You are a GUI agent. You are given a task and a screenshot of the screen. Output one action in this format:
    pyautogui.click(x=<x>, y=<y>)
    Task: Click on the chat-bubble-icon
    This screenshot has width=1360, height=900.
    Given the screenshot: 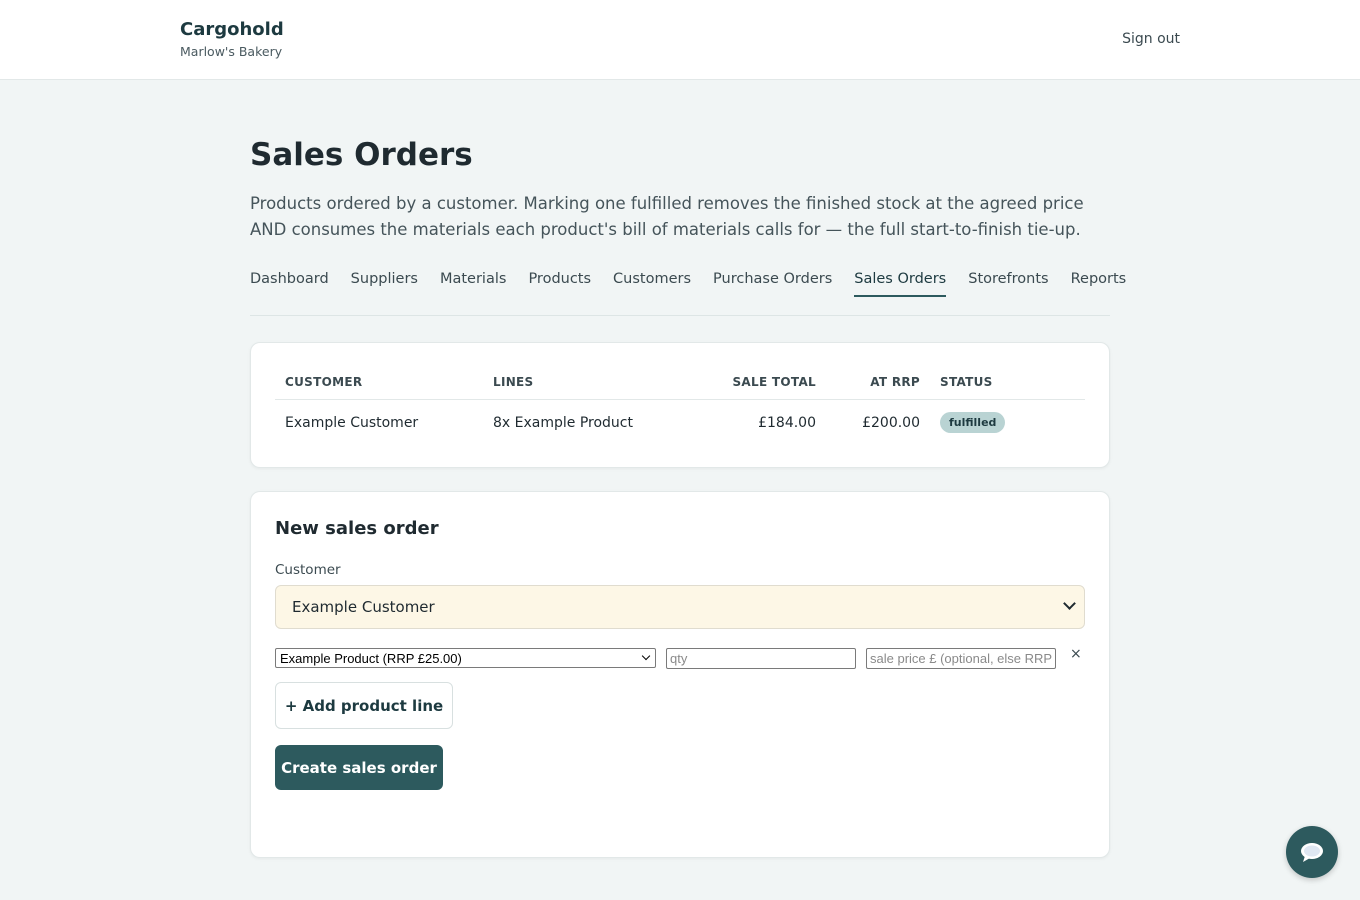 What is the action you would take?
    pyautogui.click(x=1312, y=852)
    